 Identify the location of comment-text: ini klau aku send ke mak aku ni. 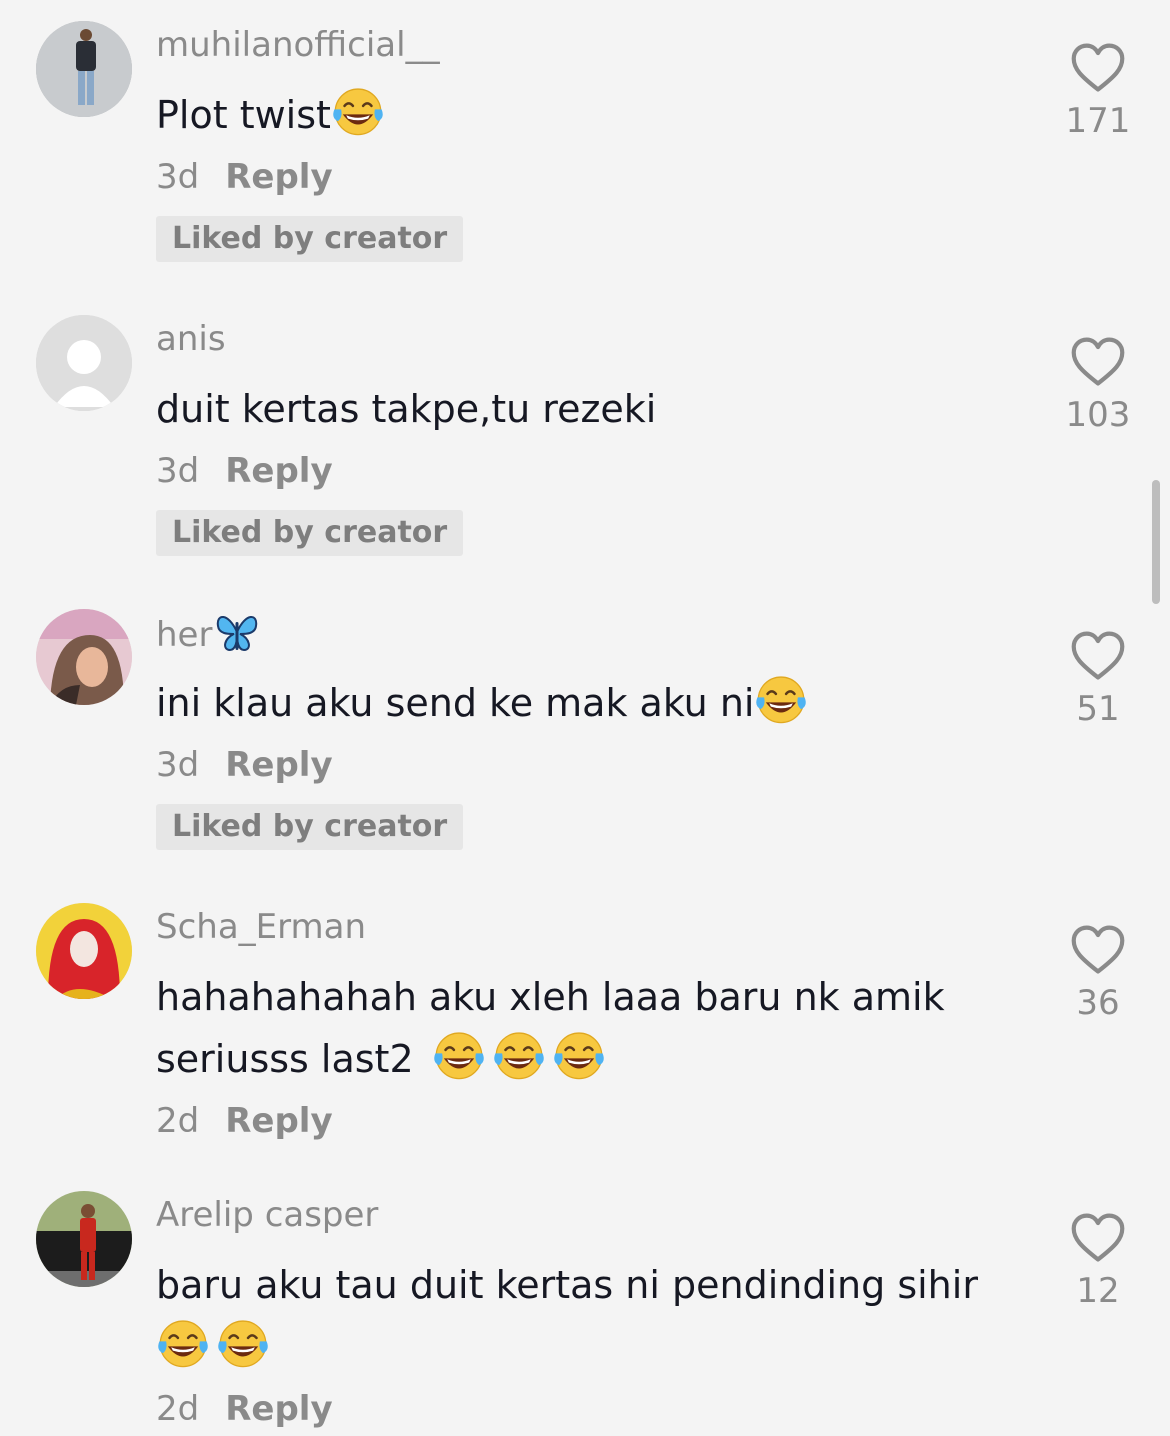
(586, 703).